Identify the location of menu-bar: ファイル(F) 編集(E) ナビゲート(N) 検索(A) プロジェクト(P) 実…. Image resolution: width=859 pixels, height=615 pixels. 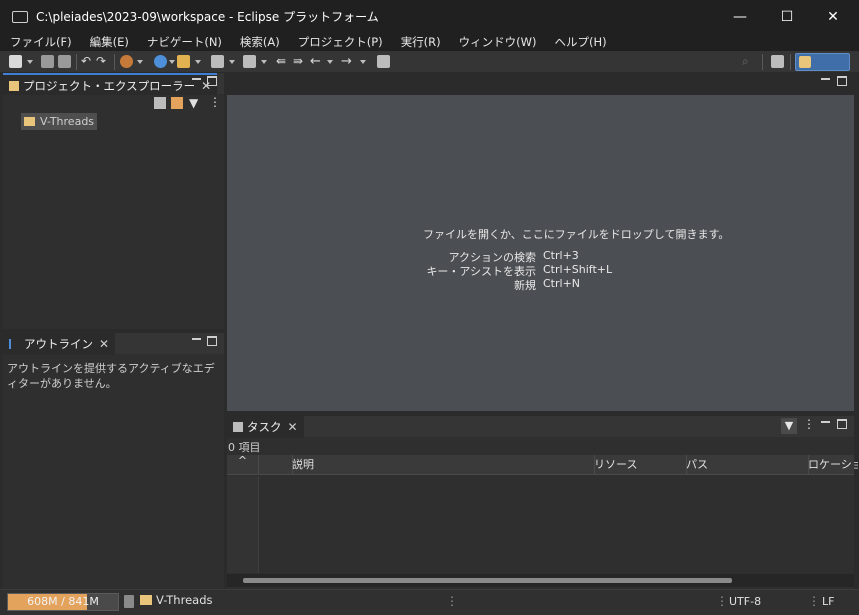
(429, 42).